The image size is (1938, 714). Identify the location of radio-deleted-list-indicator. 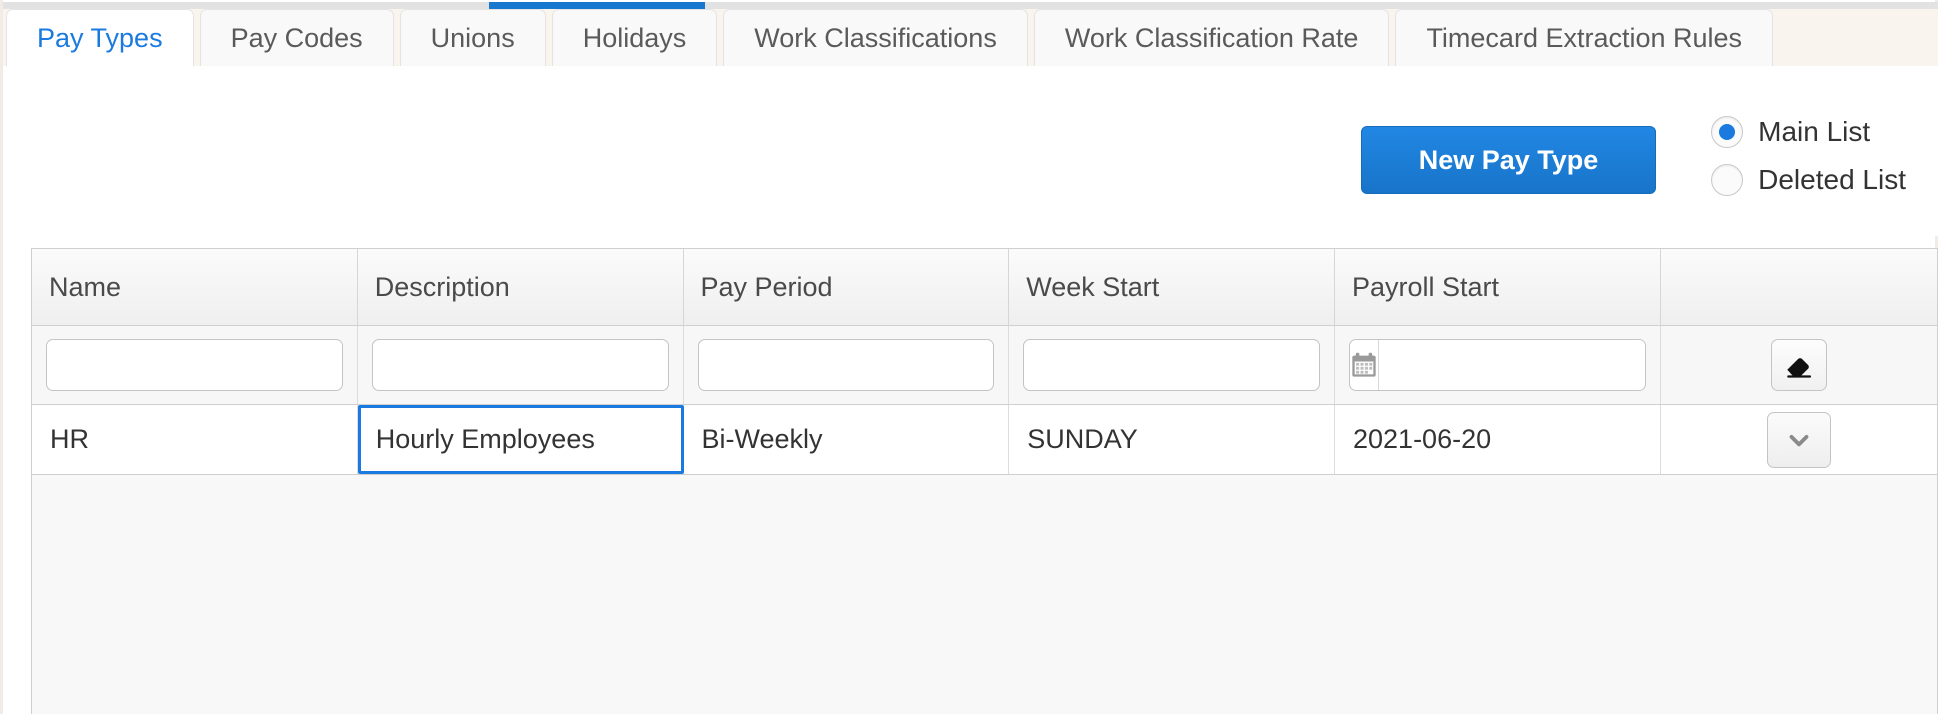
(1727, 180).